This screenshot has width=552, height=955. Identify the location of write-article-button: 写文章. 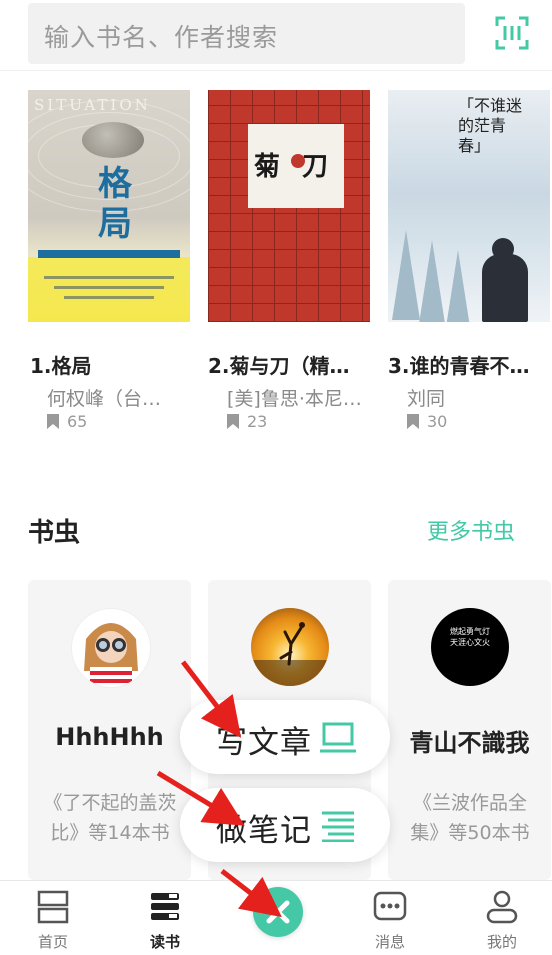
(285, 737).